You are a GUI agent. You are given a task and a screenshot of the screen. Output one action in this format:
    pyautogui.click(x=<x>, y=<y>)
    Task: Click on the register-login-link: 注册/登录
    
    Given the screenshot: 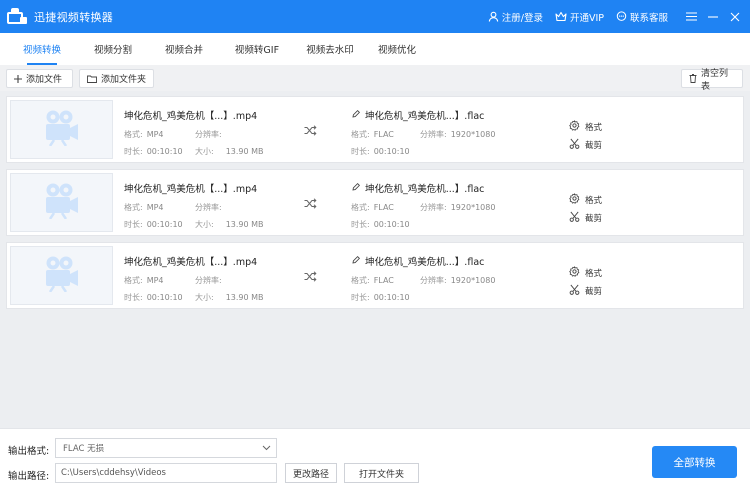 What is the action you would take?
    pyautogui.click(x=515, y=17)
    